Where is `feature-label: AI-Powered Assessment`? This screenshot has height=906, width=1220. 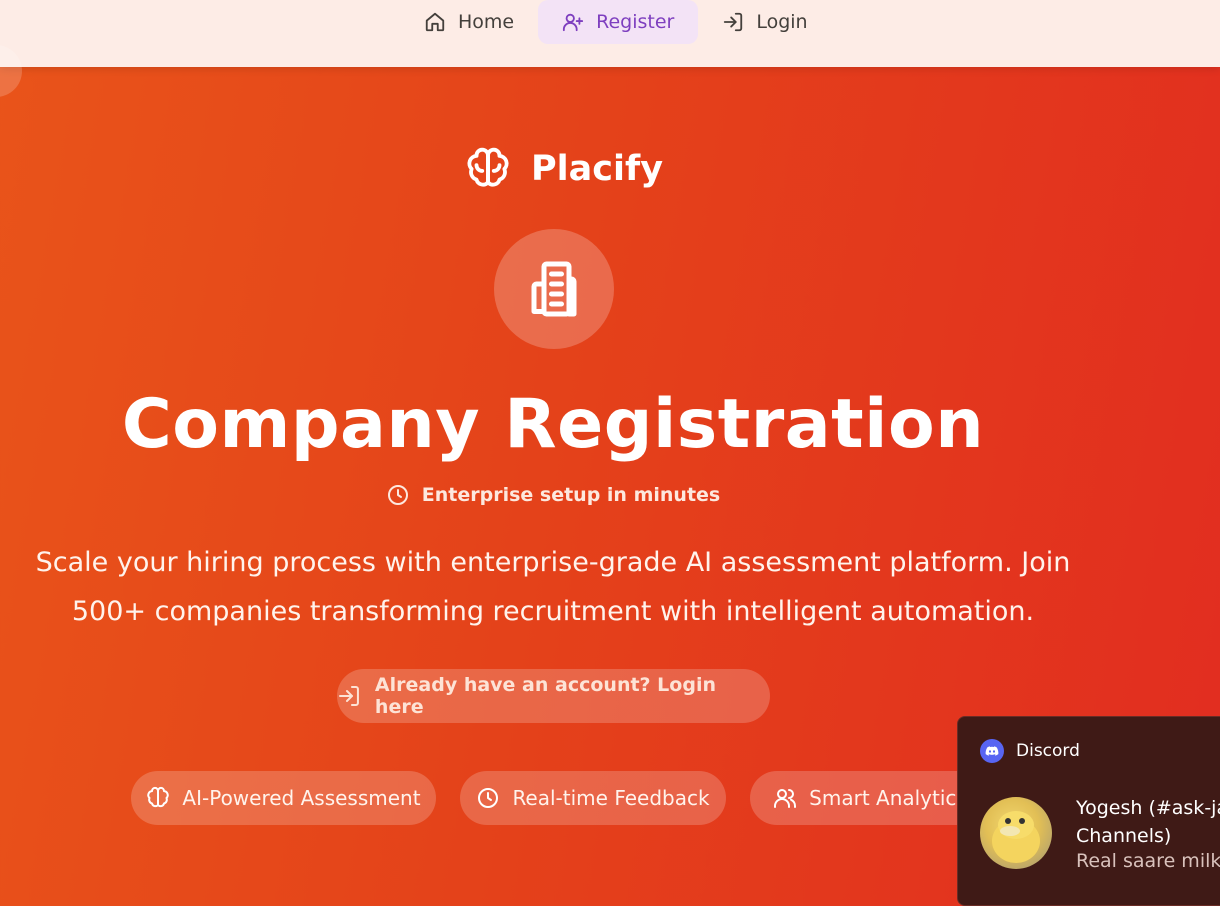
feature-label: AI-Powered Assessment is located at coordinates (301, 798).